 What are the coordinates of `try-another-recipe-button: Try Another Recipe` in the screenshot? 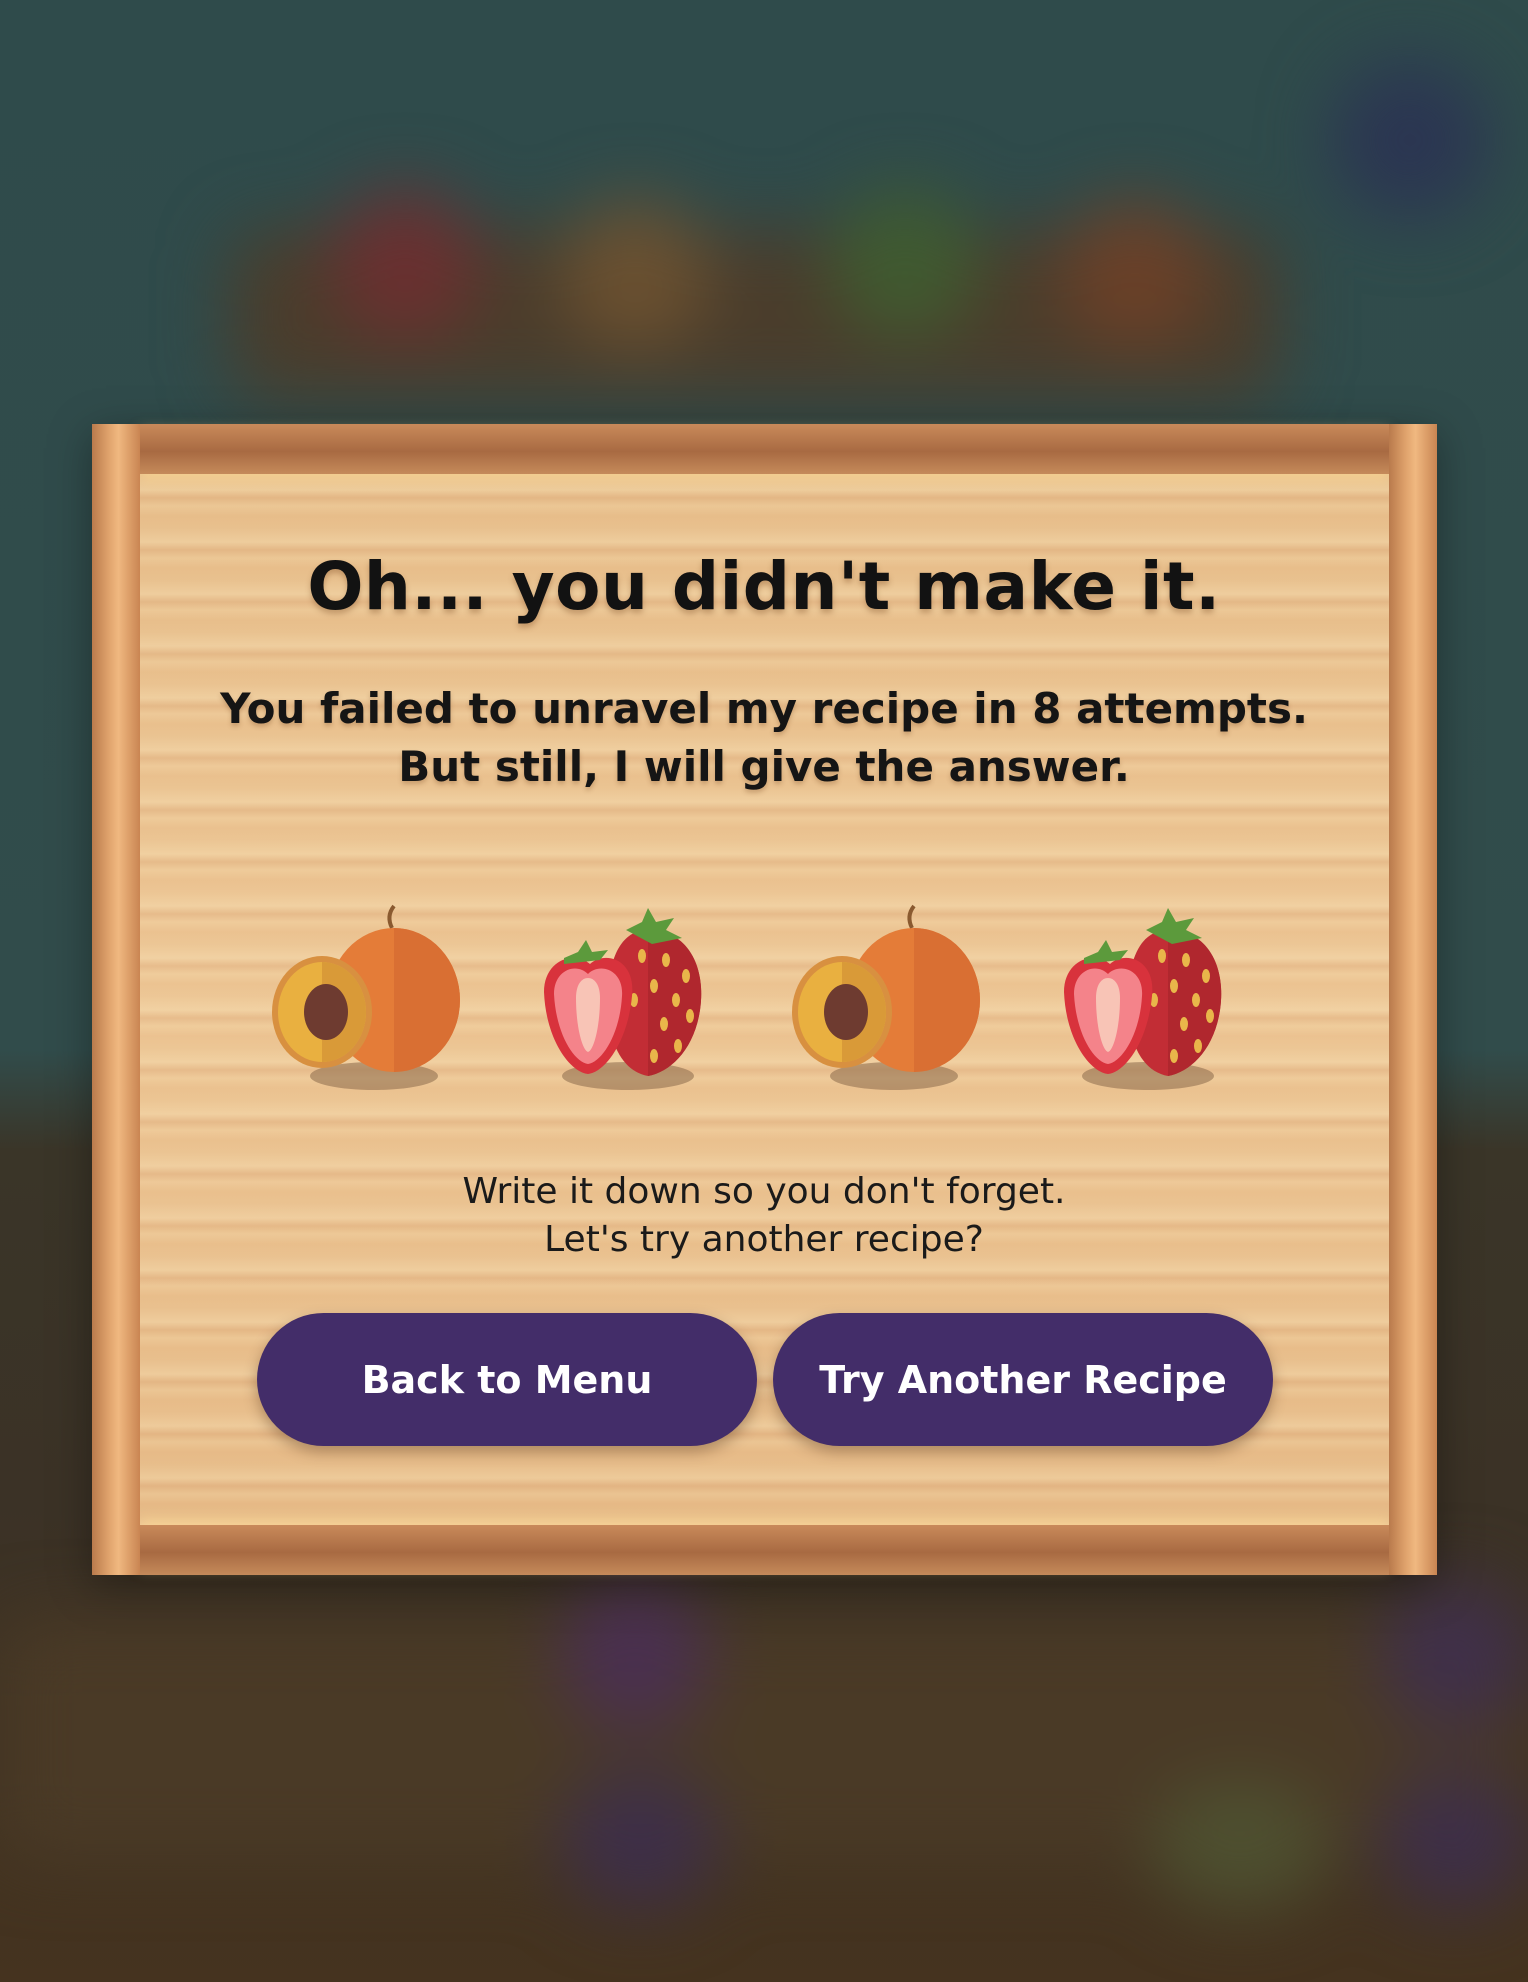 It's located at (1023, 1379).